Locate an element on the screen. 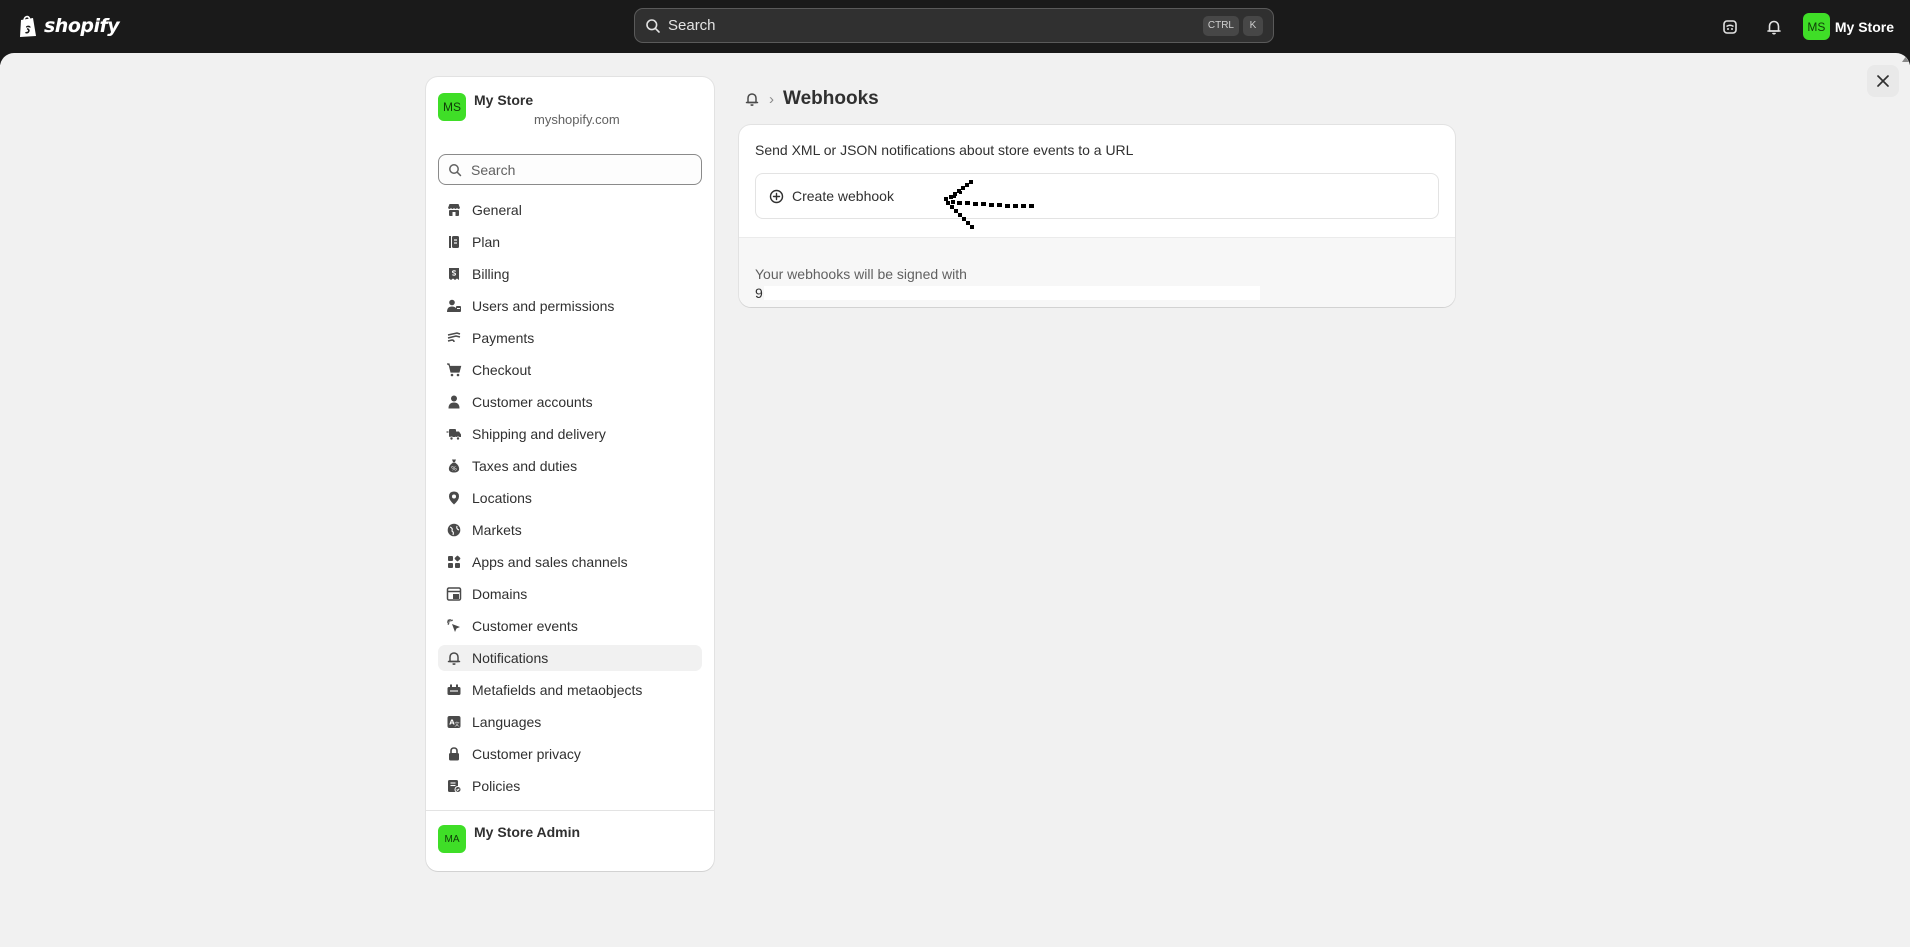 The width and height of the screenshot is (1910, 947). close-icon is located at coordinates (1883, 81).